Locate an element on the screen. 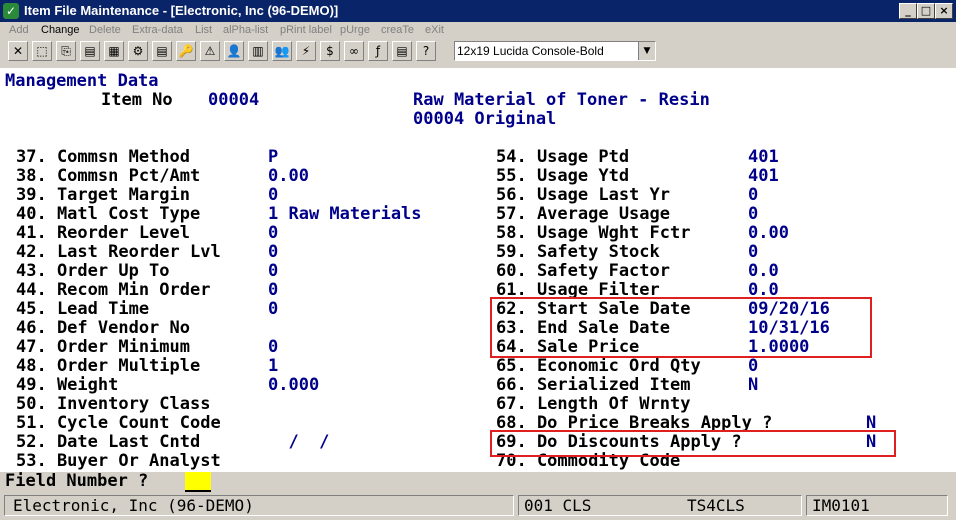 This screenshot has width=956, height=520. font-select-value: 12x19 Lucida Console-Bold is located at coordinates (530, 51).